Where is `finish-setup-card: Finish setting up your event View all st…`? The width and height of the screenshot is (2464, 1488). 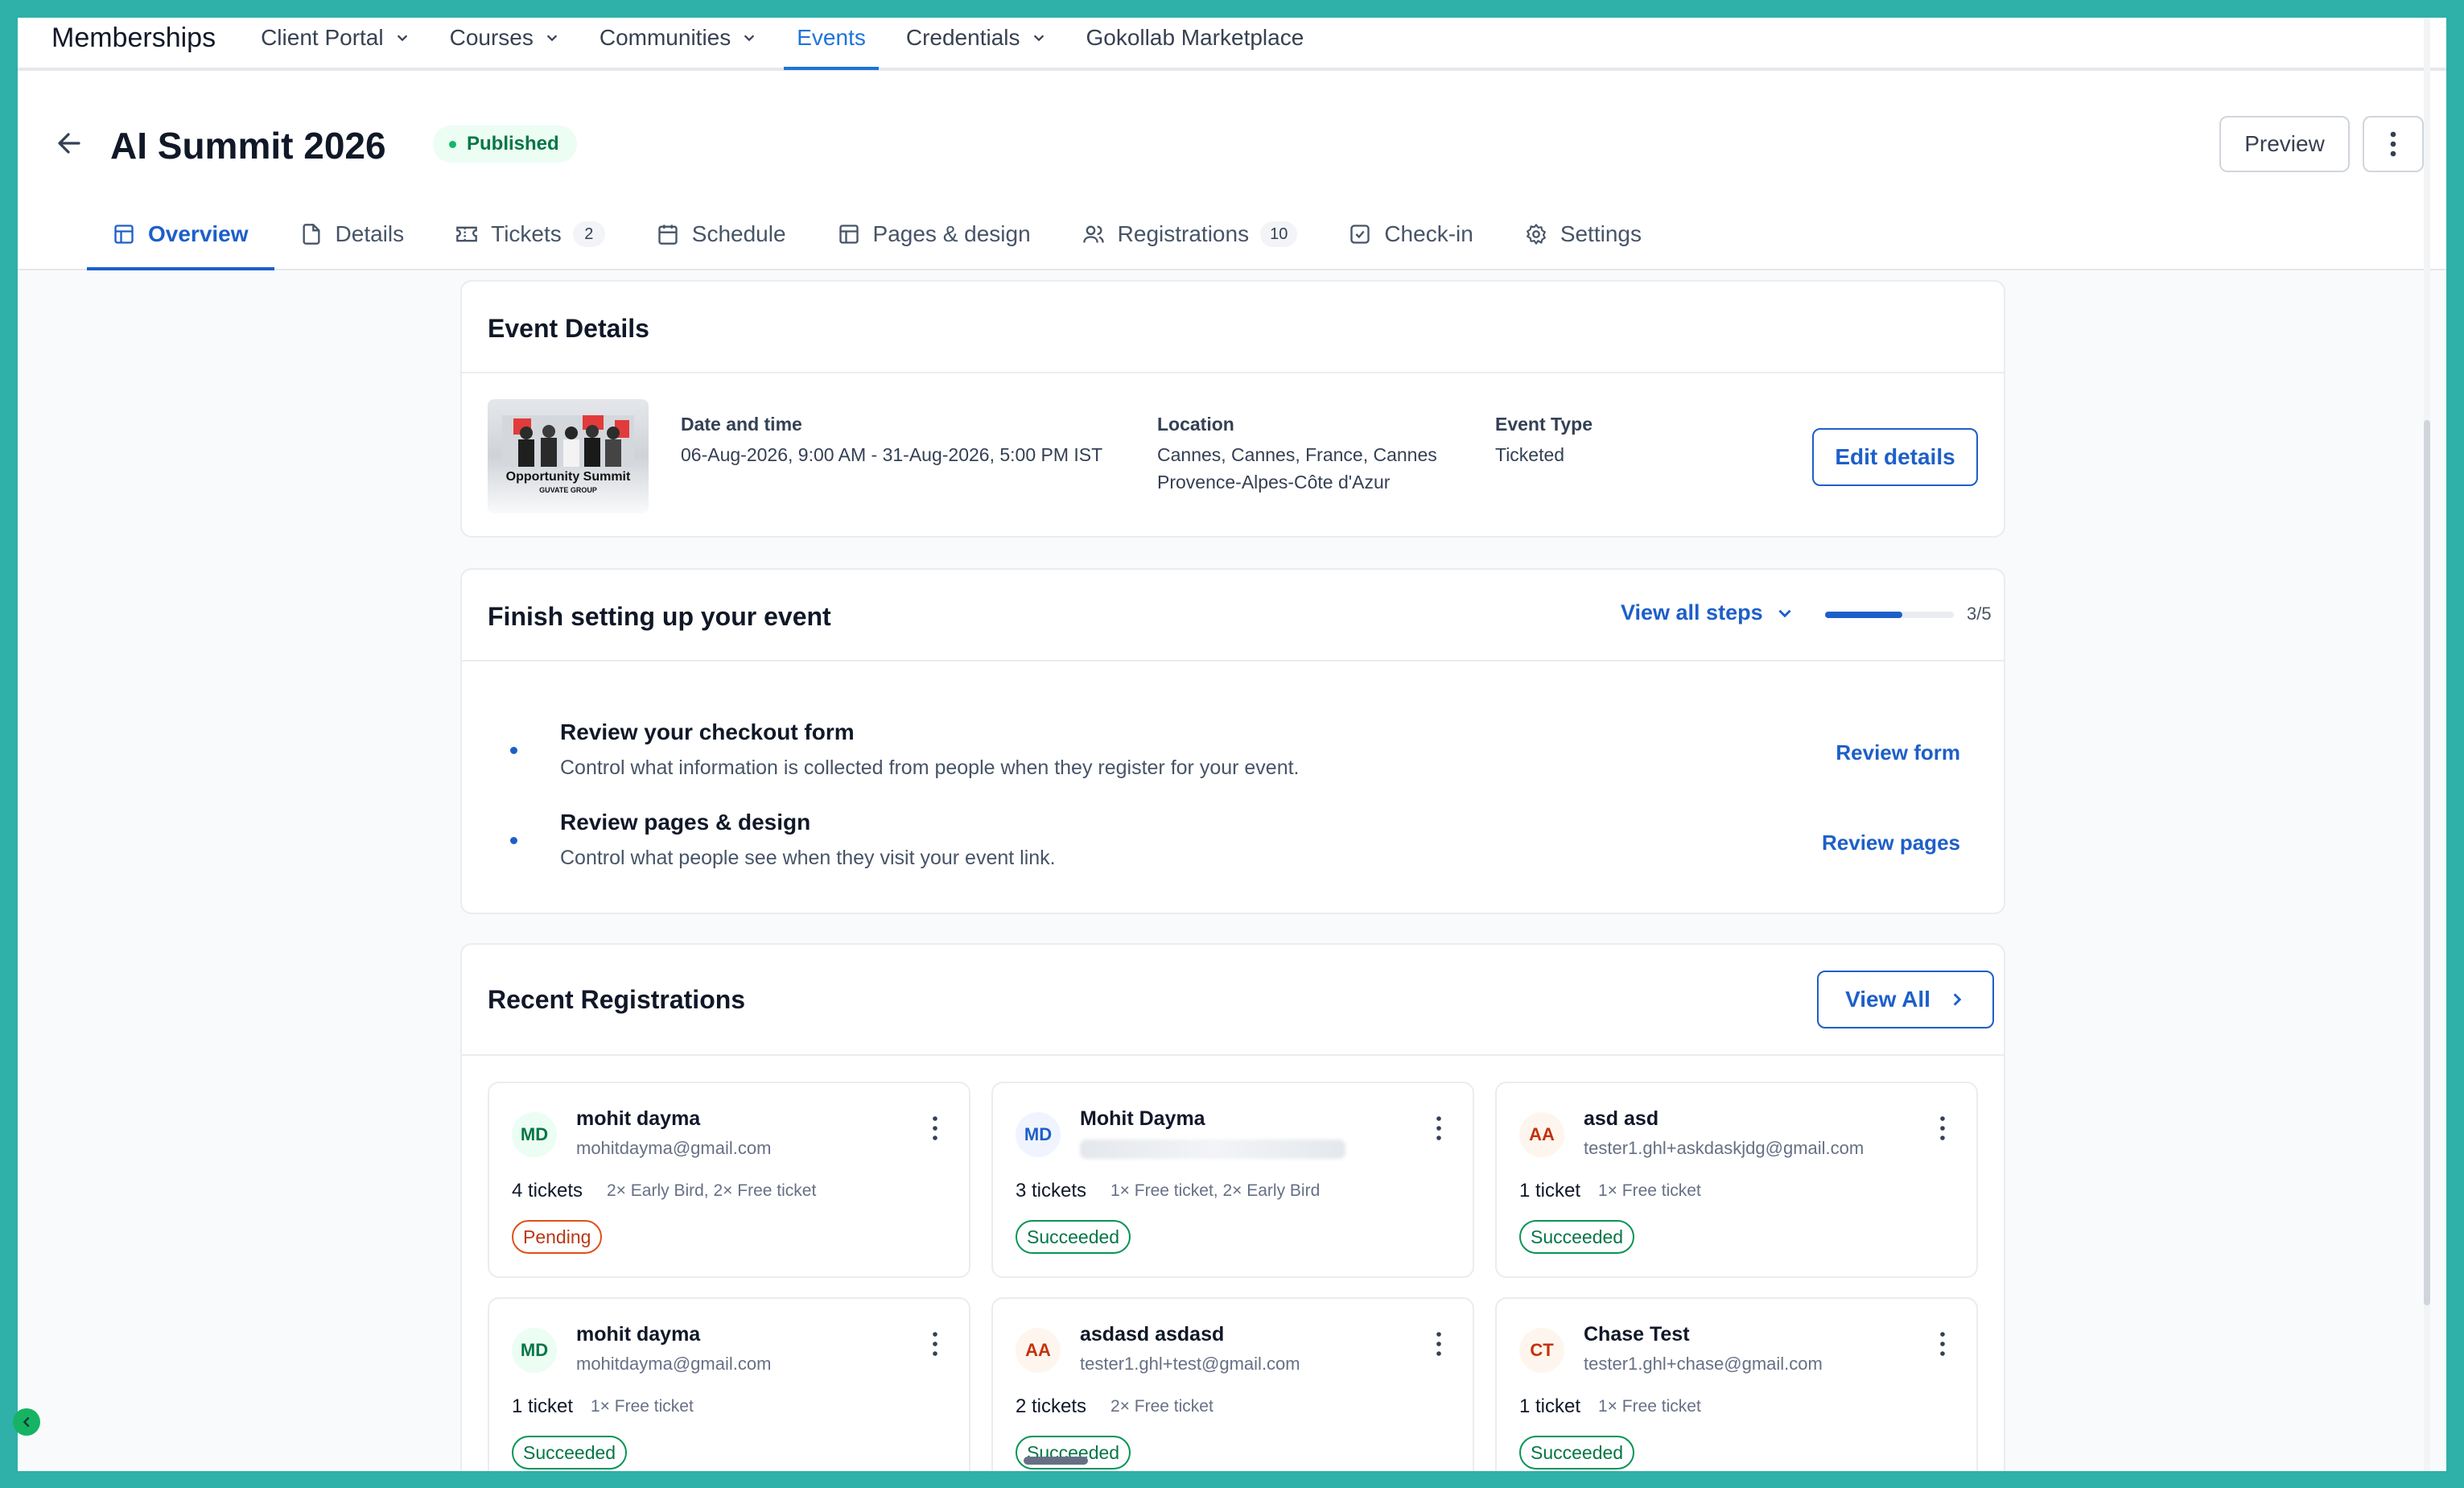 finish-setup-card: Finish setting up your event View all st… is located at coordinates (1232, 741).